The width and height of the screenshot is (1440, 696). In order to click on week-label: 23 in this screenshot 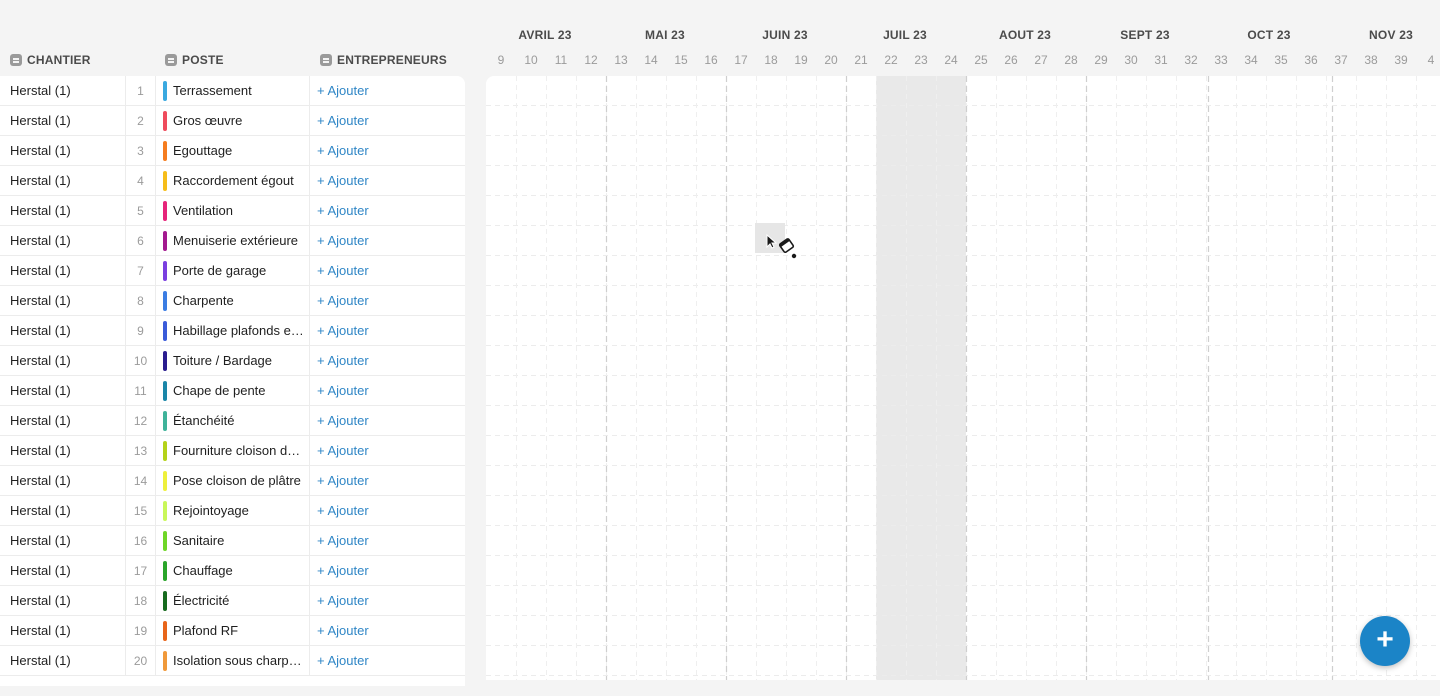, I will do `click(921, 60)`.